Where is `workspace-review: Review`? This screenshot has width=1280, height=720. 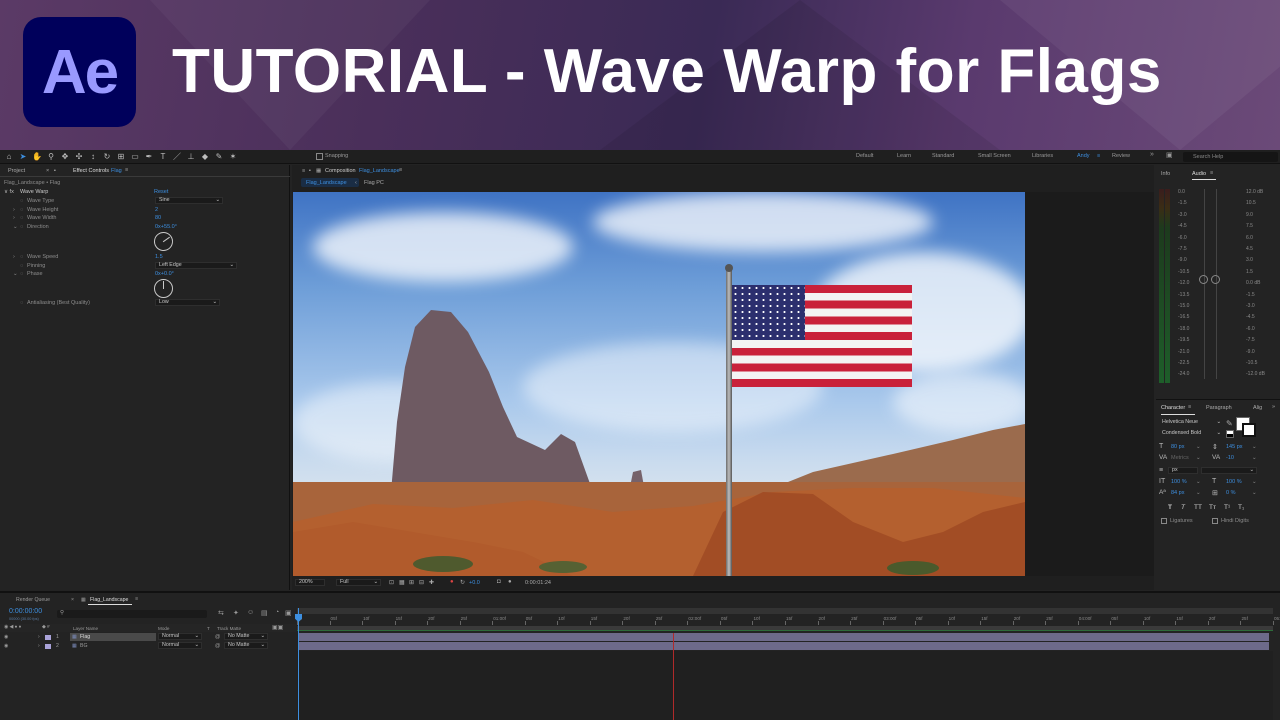 workspace-review: Review is located at coordinates (1121, 156).